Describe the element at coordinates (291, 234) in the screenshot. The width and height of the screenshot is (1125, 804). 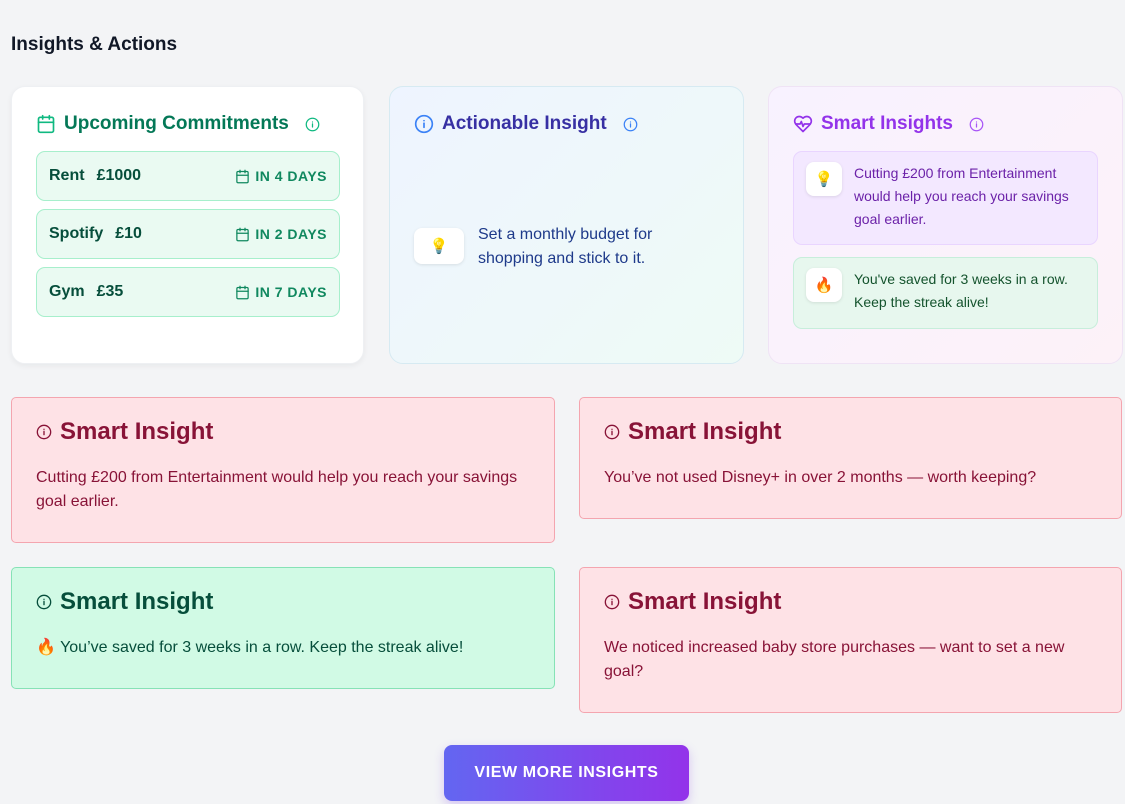
I see `commitment-due-label: IN 2 DAYS` at that location.